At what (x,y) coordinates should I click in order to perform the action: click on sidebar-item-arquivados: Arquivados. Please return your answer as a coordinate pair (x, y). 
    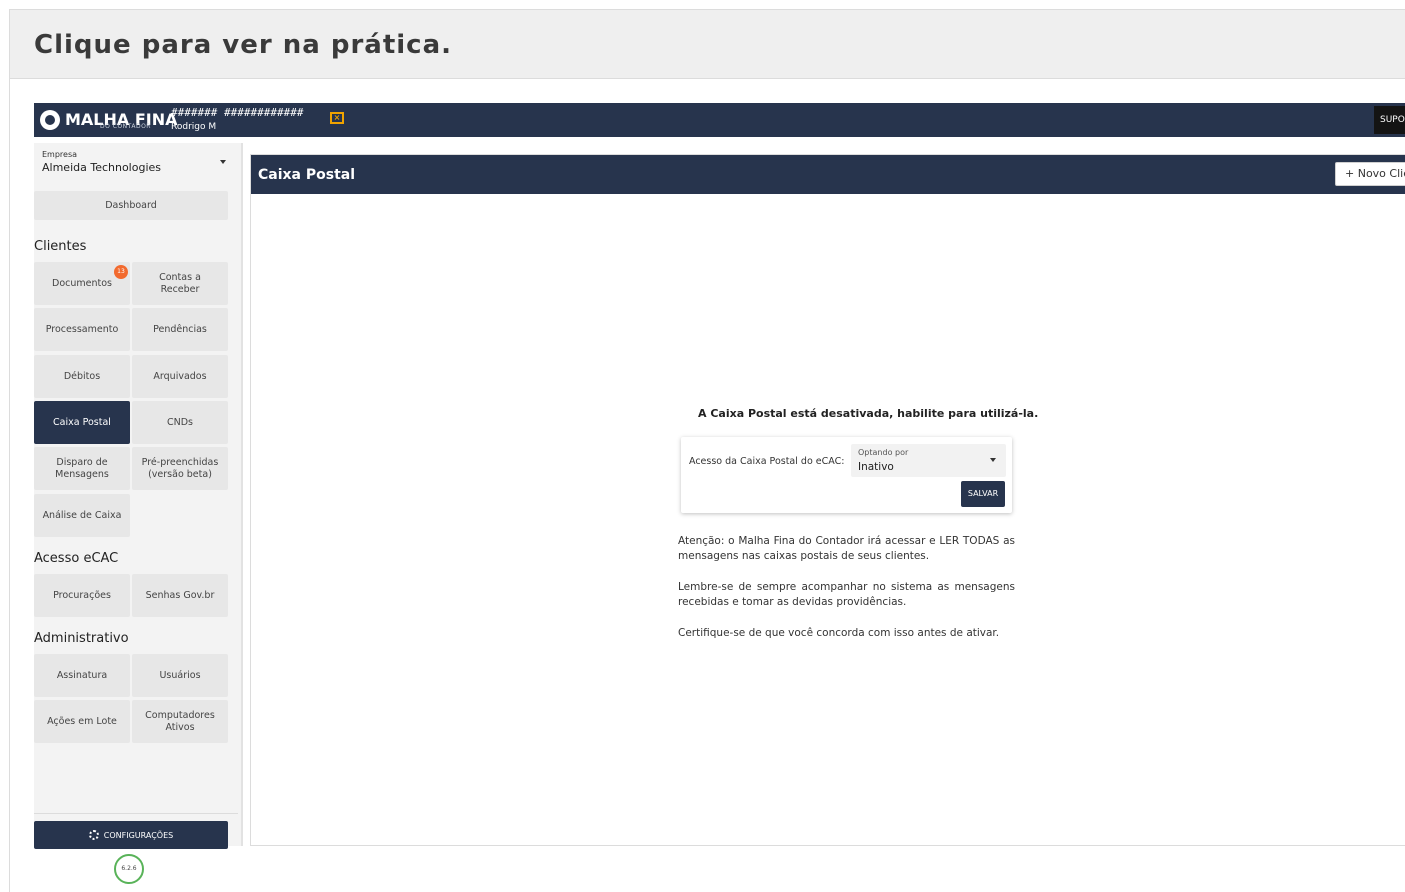
    Looking at the image, I should click on (180, 376).